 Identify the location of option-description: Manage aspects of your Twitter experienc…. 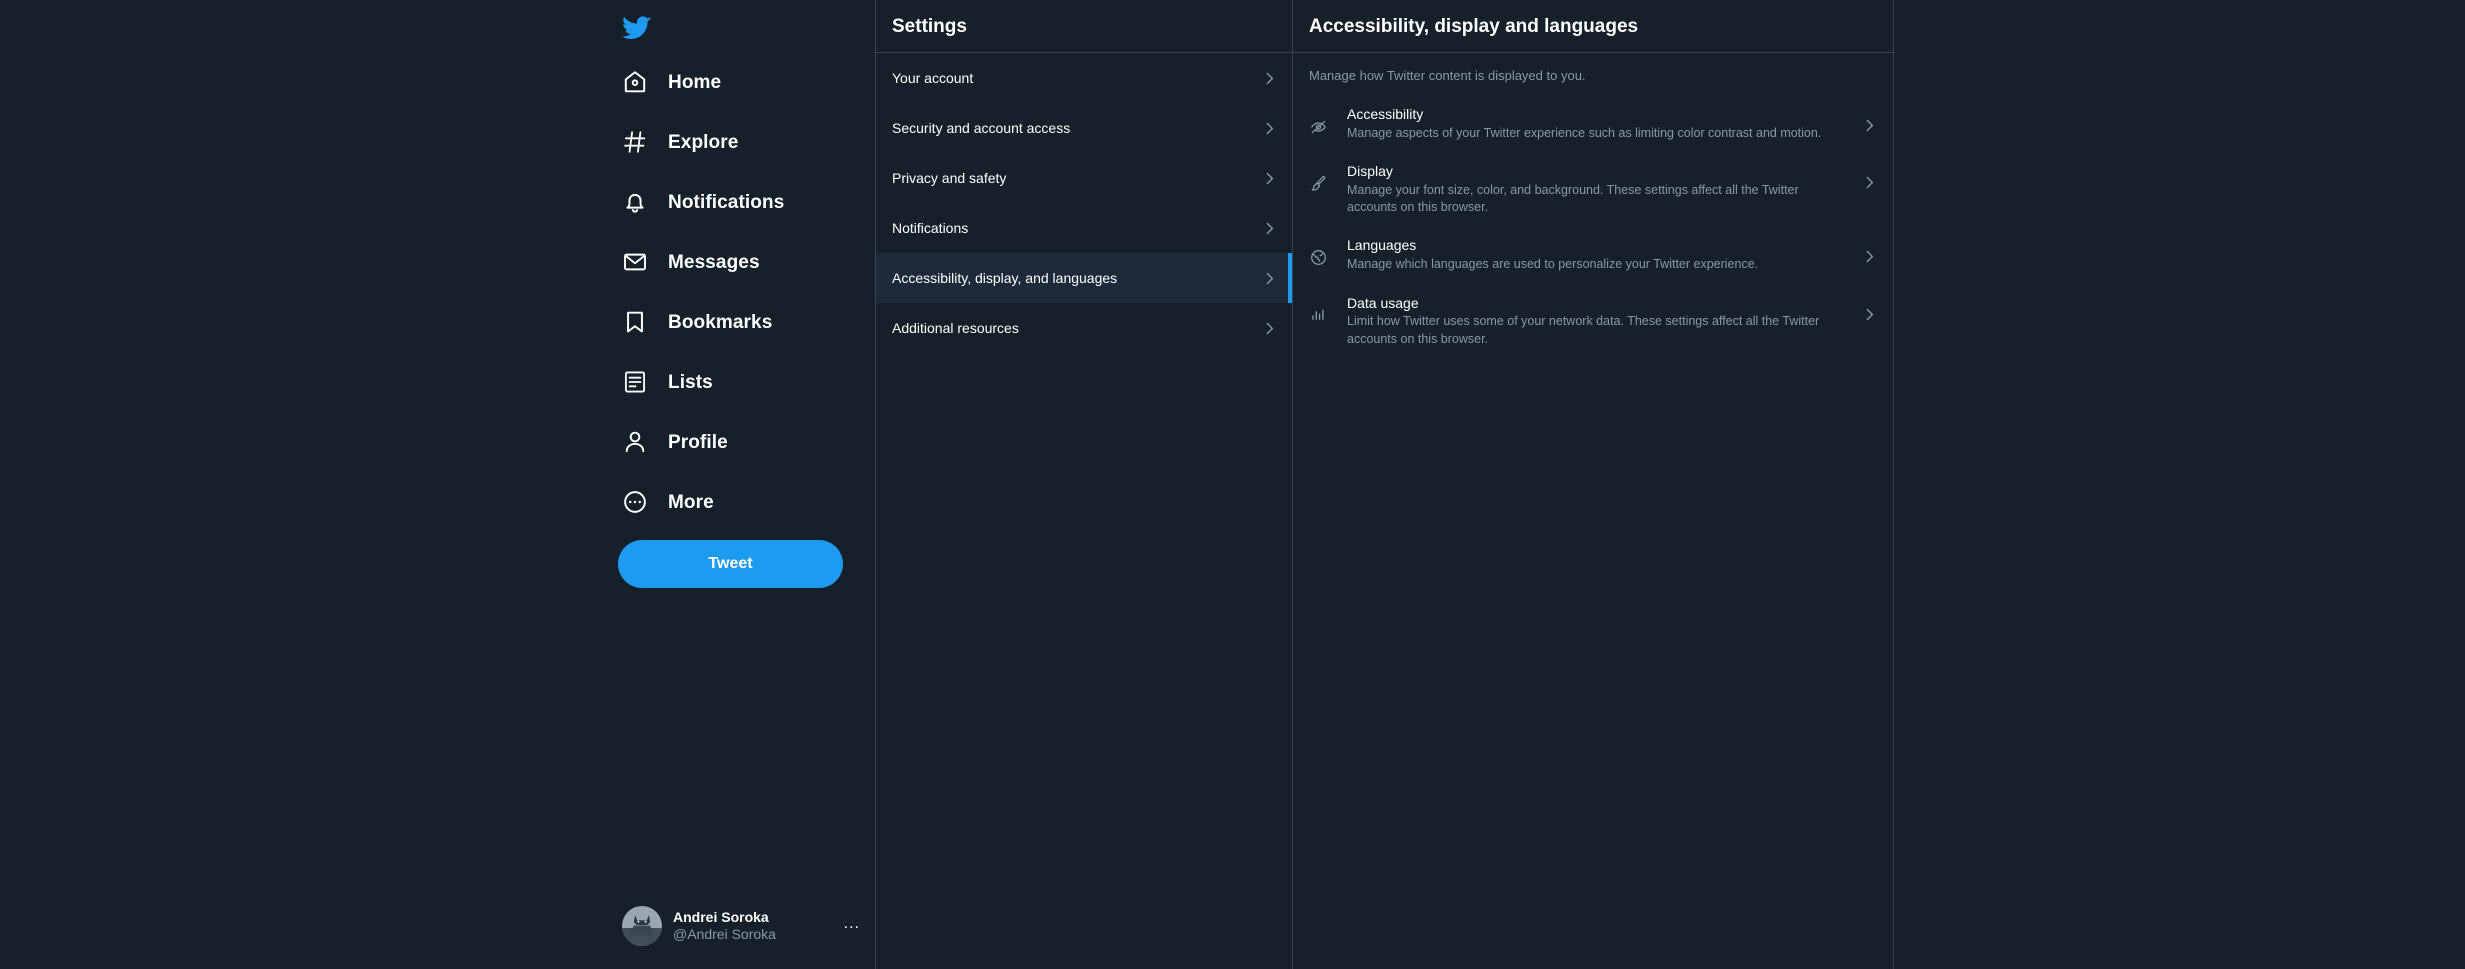
(1584, 132).